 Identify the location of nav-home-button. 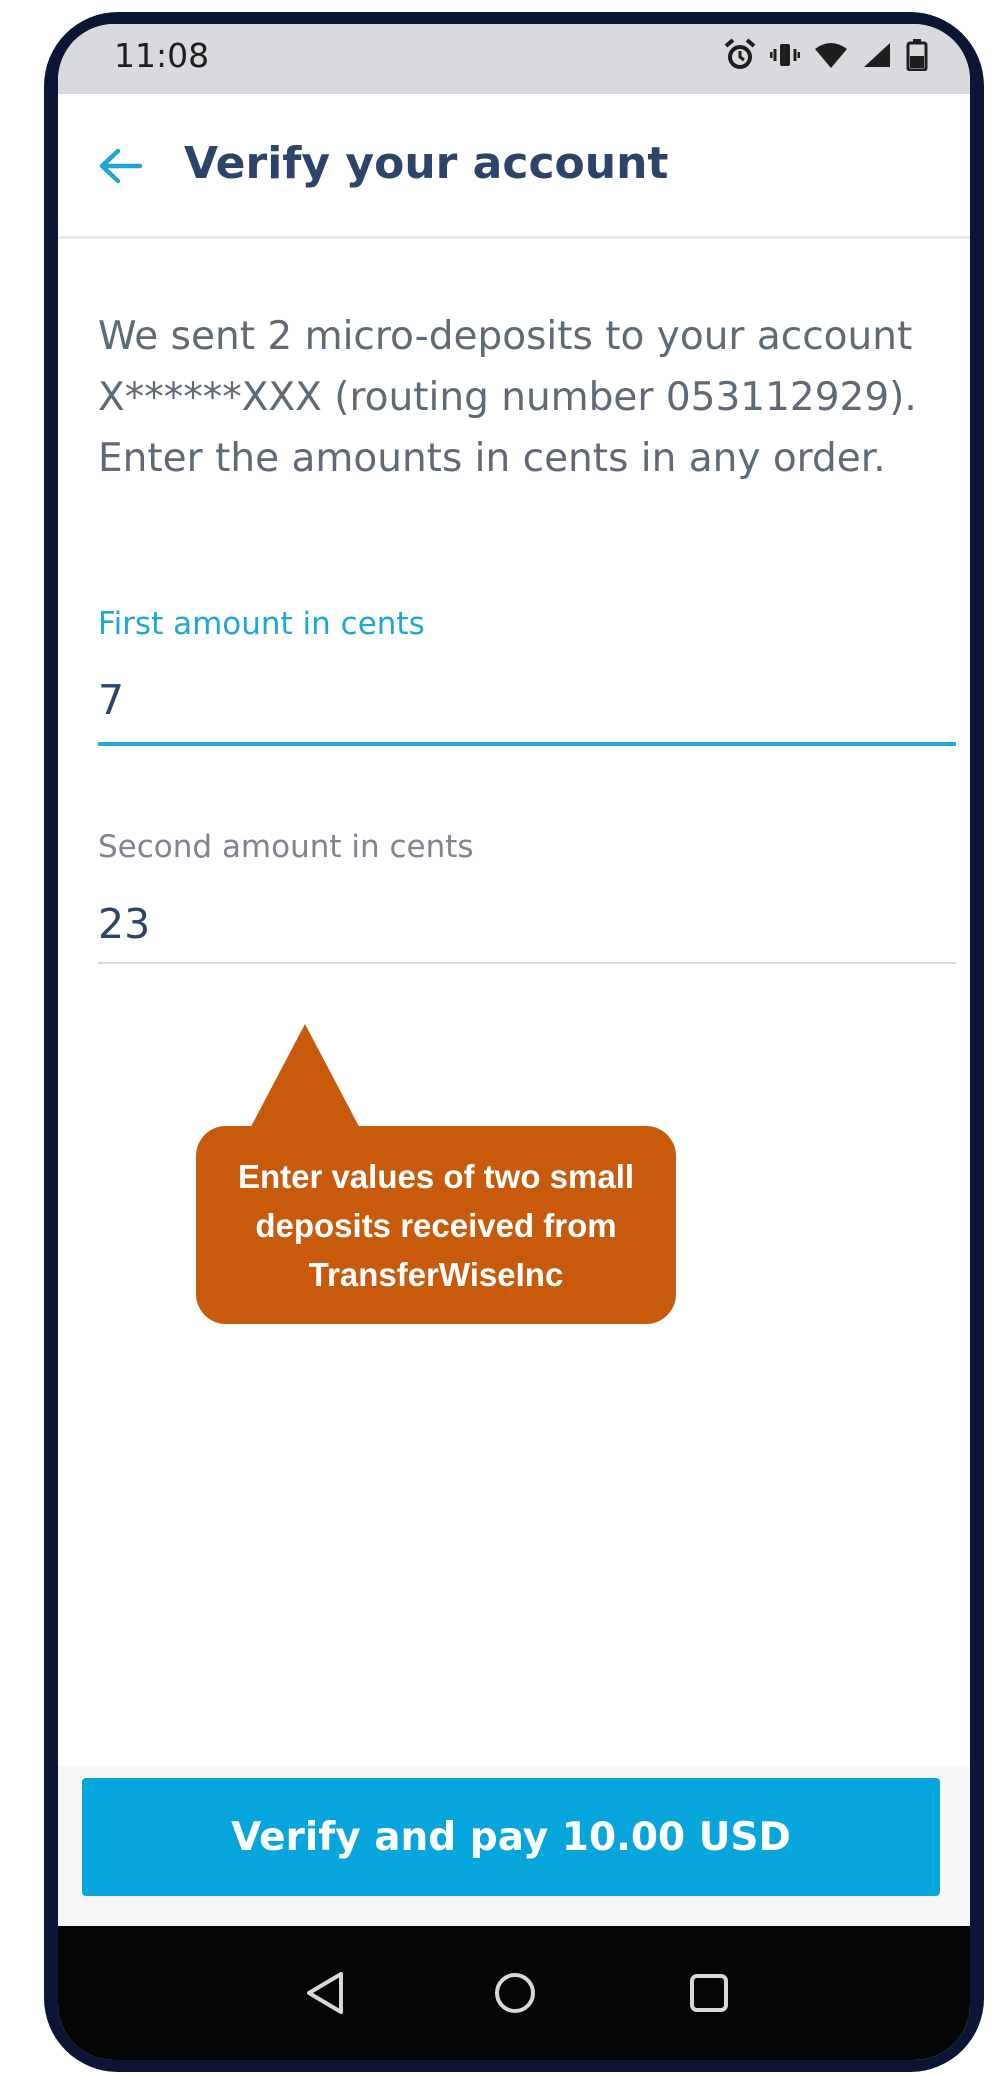
(515, 1993).